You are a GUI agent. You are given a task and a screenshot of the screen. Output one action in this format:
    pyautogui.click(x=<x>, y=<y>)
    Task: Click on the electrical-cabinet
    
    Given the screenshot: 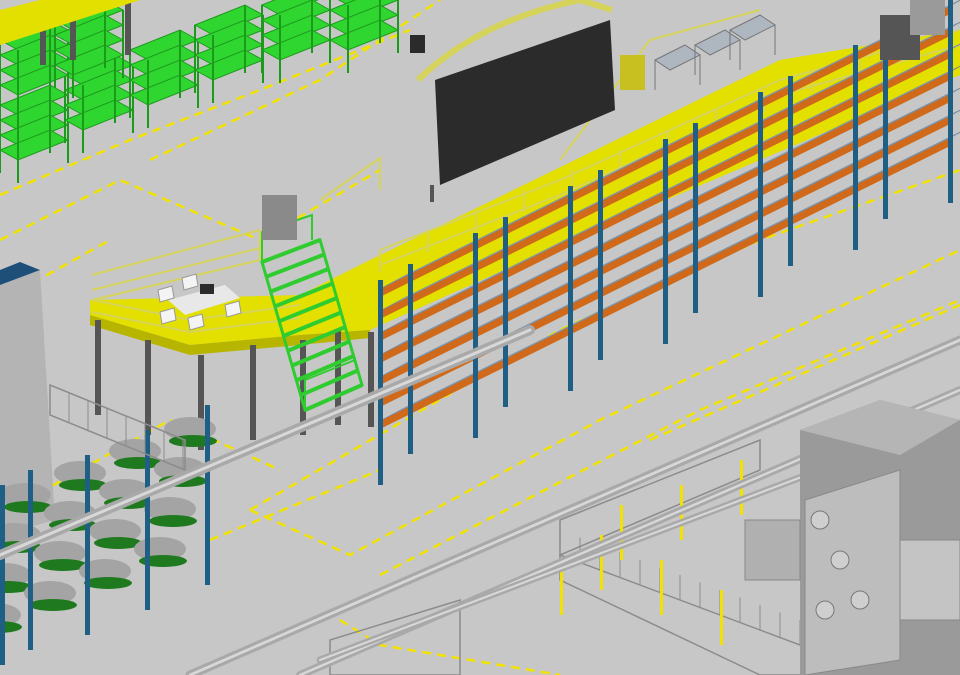 What is the action you would take?
    pyautogui.click(x=279, y=217)
    